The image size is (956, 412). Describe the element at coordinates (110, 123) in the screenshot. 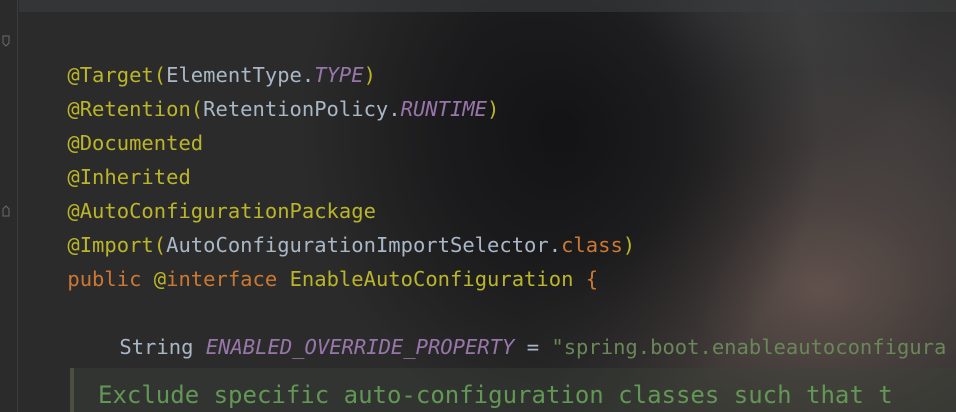

I see `code-line-documented: @Documented` at that location.